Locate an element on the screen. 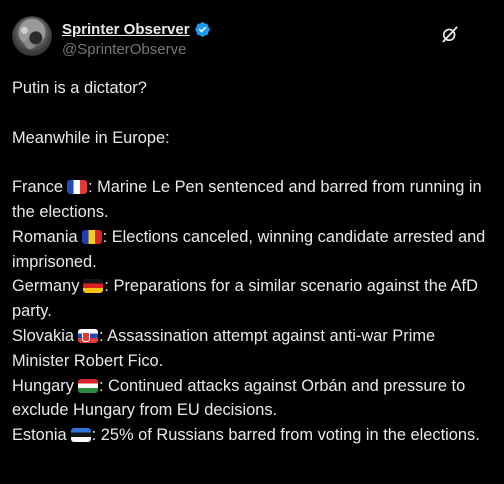 Image resolution: width=504 pixels, height=484 pixels. country-name: Hungary is located at coordinates (43, 385).